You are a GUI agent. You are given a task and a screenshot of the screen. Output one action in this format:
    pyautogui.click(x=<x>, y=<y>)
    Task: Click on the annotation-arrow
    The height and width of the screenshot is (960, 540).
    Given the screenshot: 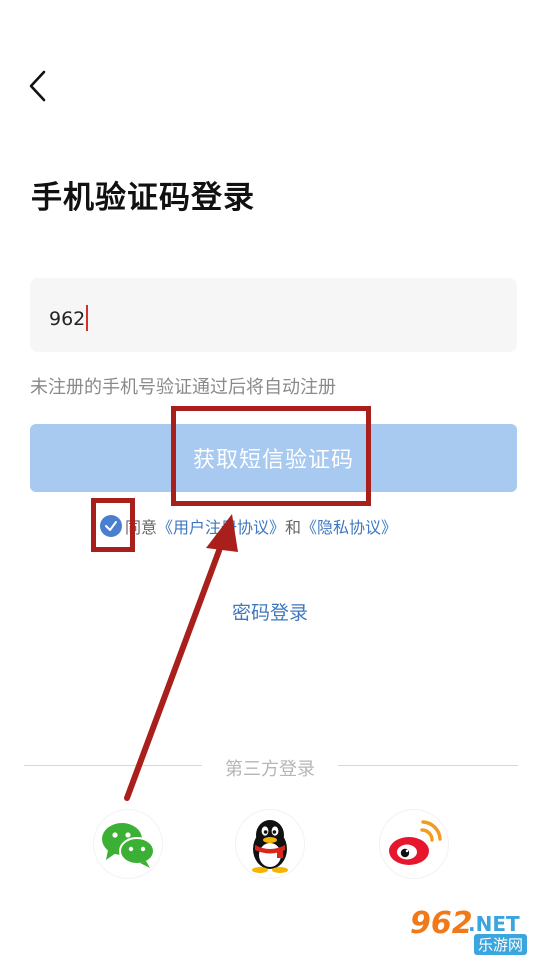 What is the action you would take?
    pyautogui.click(x=181, y=657)
    